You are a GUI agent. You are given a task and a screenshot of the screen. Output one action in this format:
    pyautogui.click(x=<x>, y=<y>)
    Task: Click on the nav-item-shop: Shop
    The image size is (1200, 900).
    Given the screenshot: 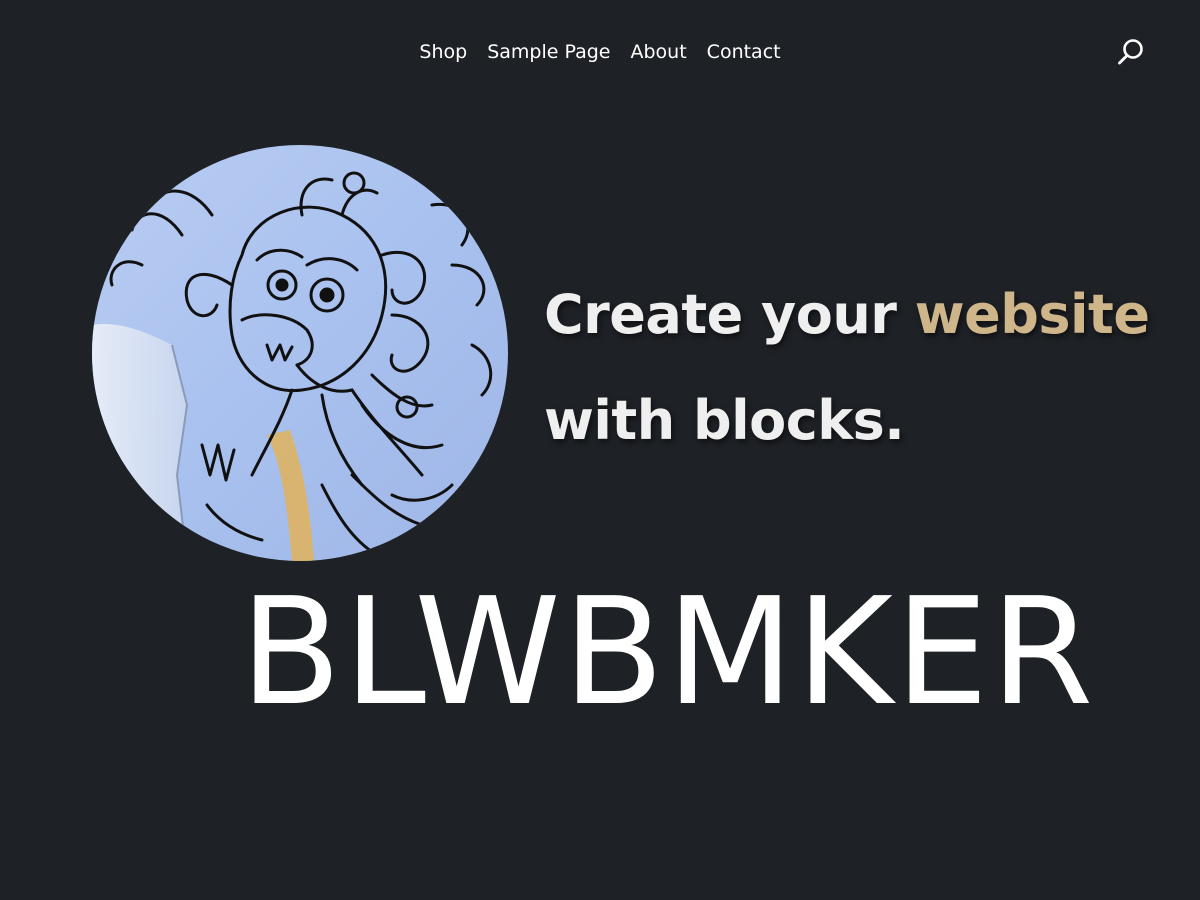 What is the action you would take?
    pyautogui.click(x=443, y=52)
    